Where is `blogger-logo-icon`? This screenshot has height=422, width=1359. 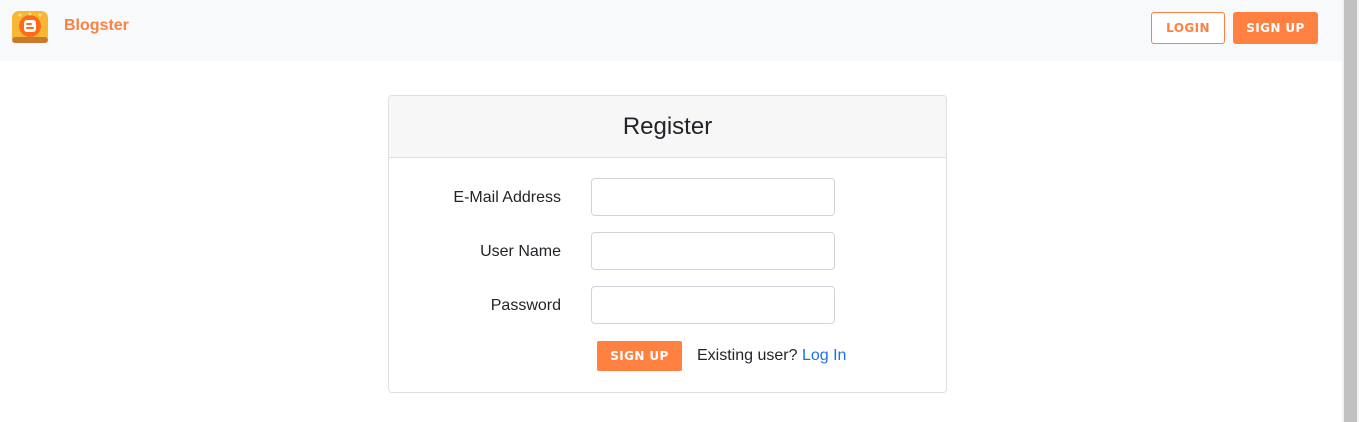 blogger-logo-icon is located at coordinates (30, 27).